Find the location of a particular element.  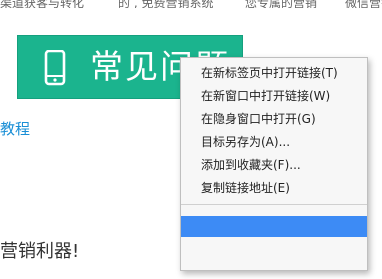

menu-item-open-incognito: 在隐身窗口中打开(G) is located at coordinates (274, 119).